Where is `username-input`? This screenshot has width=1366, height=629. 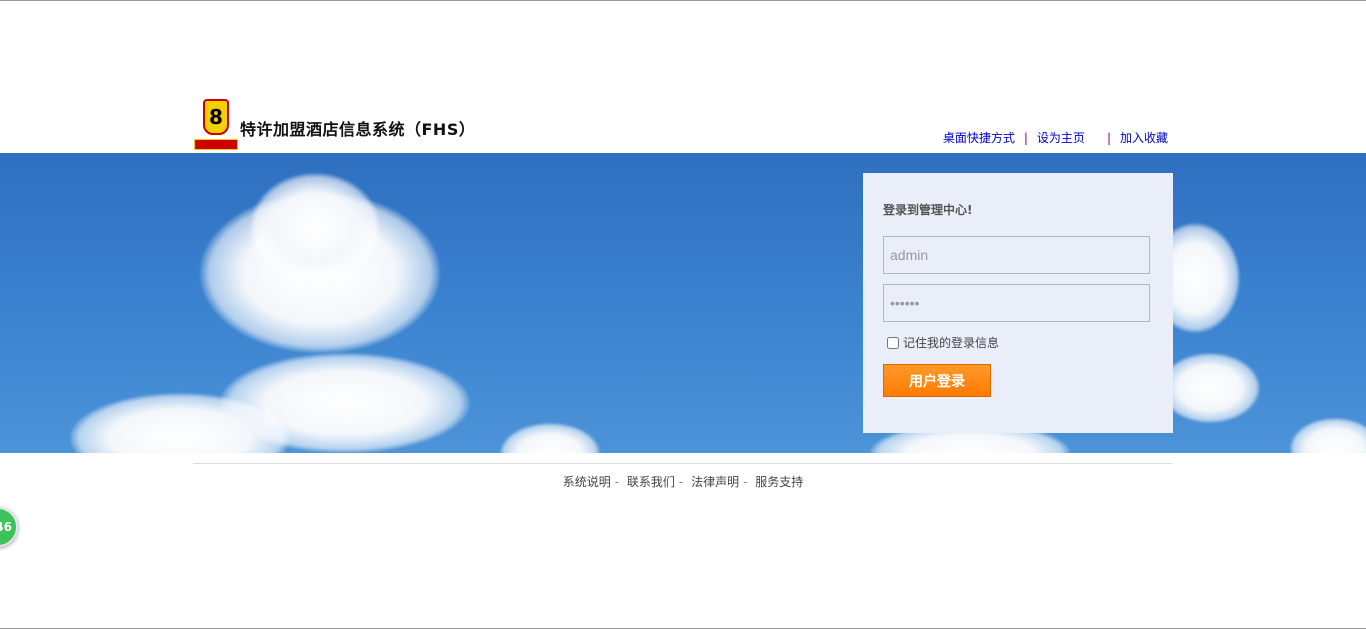
username-input is located at coordinates (1016, 255).